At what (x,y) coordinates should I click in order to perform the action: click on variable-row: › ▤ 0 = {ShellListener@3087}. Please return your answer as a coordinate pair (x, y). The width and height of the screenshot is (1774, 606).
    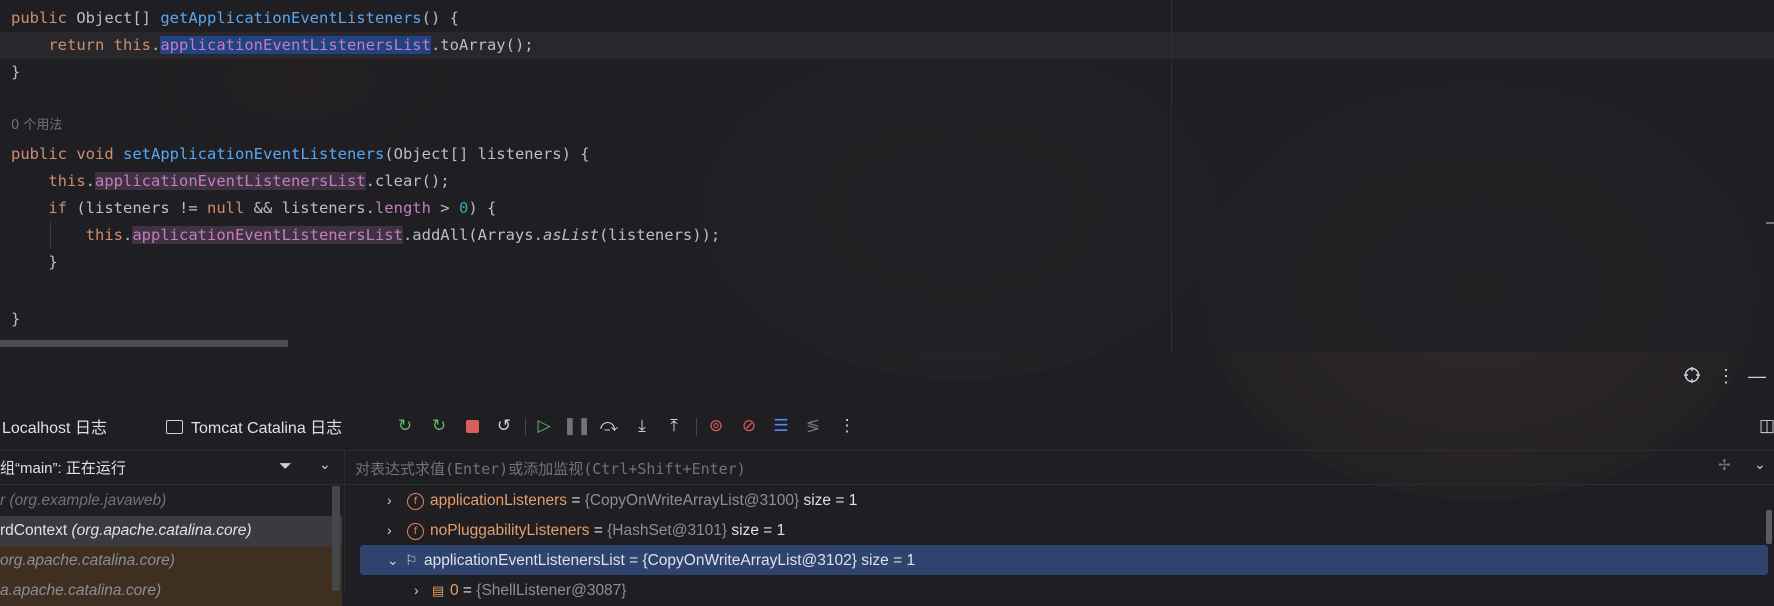
    Looking at the image, I should click on (520, 590).